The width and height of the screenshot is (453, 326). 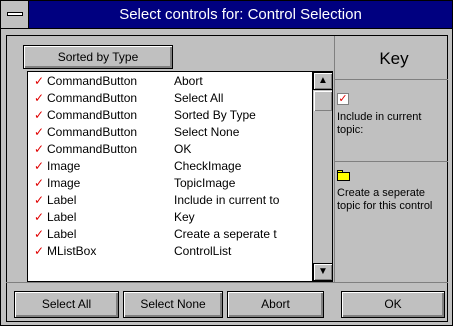 What do you see at coordinates (188, 81) in the screenshot?
I see `control-name: Abort` at bounding box center [188, 81].